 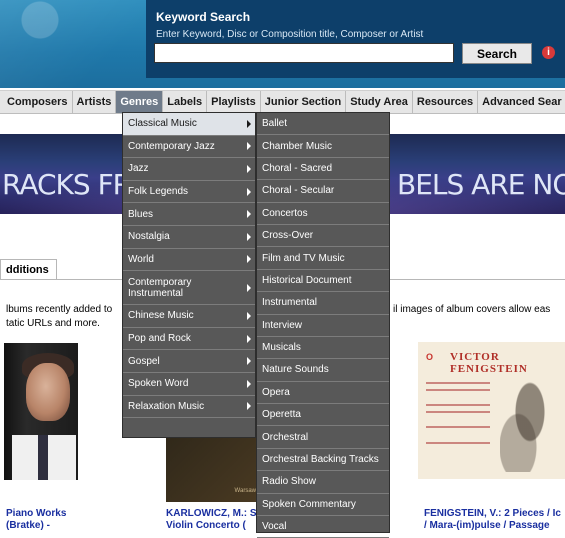 I want to click on classical-orchestral-backing-tracks: Orchestral Backing Tracks, so click(x=323, y=460).